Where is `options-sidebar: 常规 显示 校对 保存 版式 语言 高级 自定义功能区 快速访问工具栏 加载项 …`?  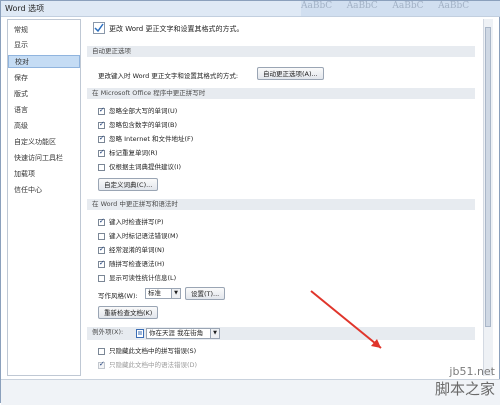 options-sidebar: 常规 显示 校对 保存 版式 语言 高级 自定义功能区 快速访问工具栏 加载项 … is located at coordinates (44, 197).